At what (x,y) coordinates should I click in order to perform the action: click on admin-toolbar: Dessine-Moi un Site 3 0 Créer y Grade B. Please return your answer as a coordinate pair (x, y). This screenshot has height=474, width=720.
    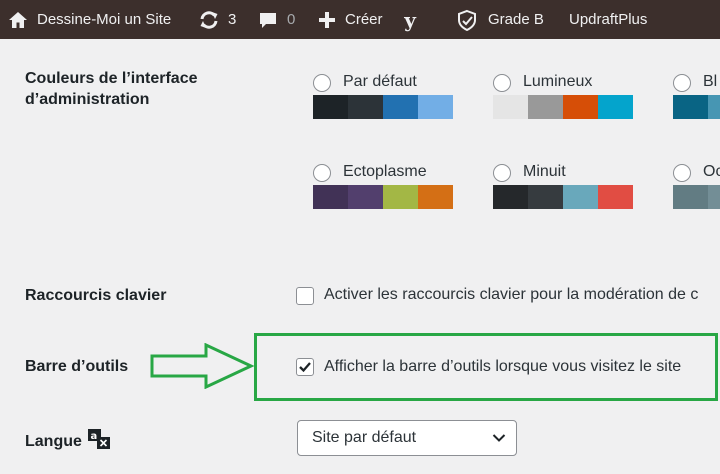
    Looking at the image, I should click on (360, 19).